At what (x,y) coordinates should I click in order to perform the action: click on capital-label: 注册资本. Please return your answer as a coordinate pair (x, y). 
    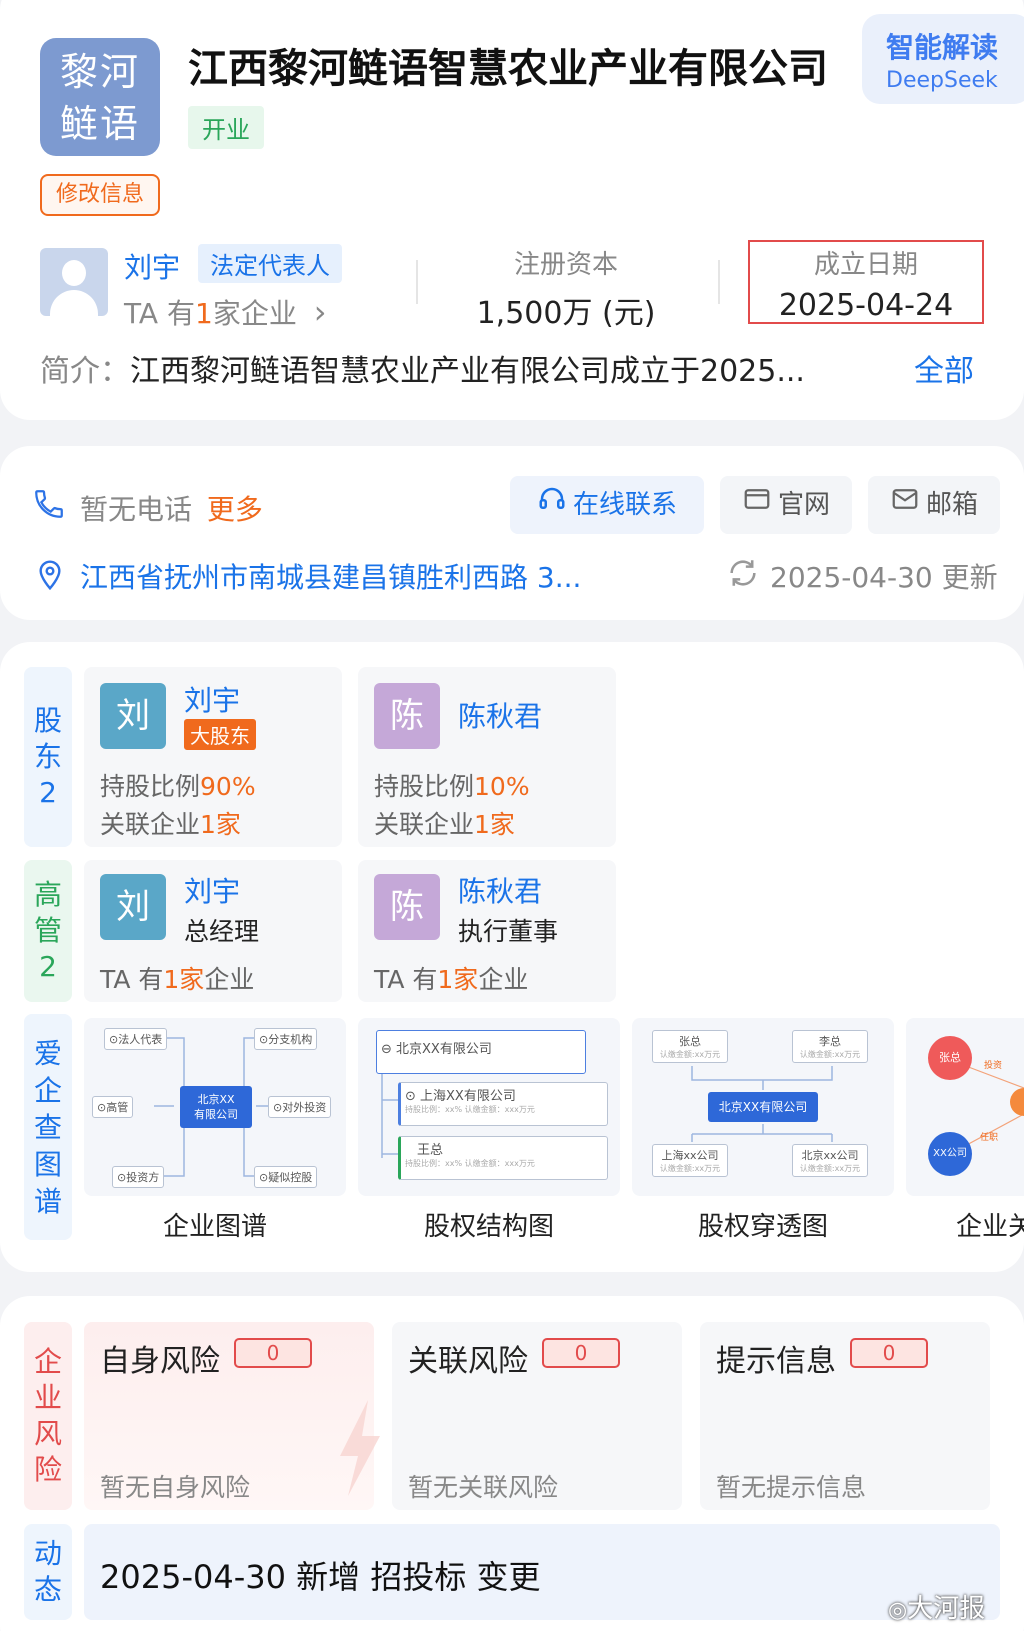
    Looking at the image, I should click on (565, 265).